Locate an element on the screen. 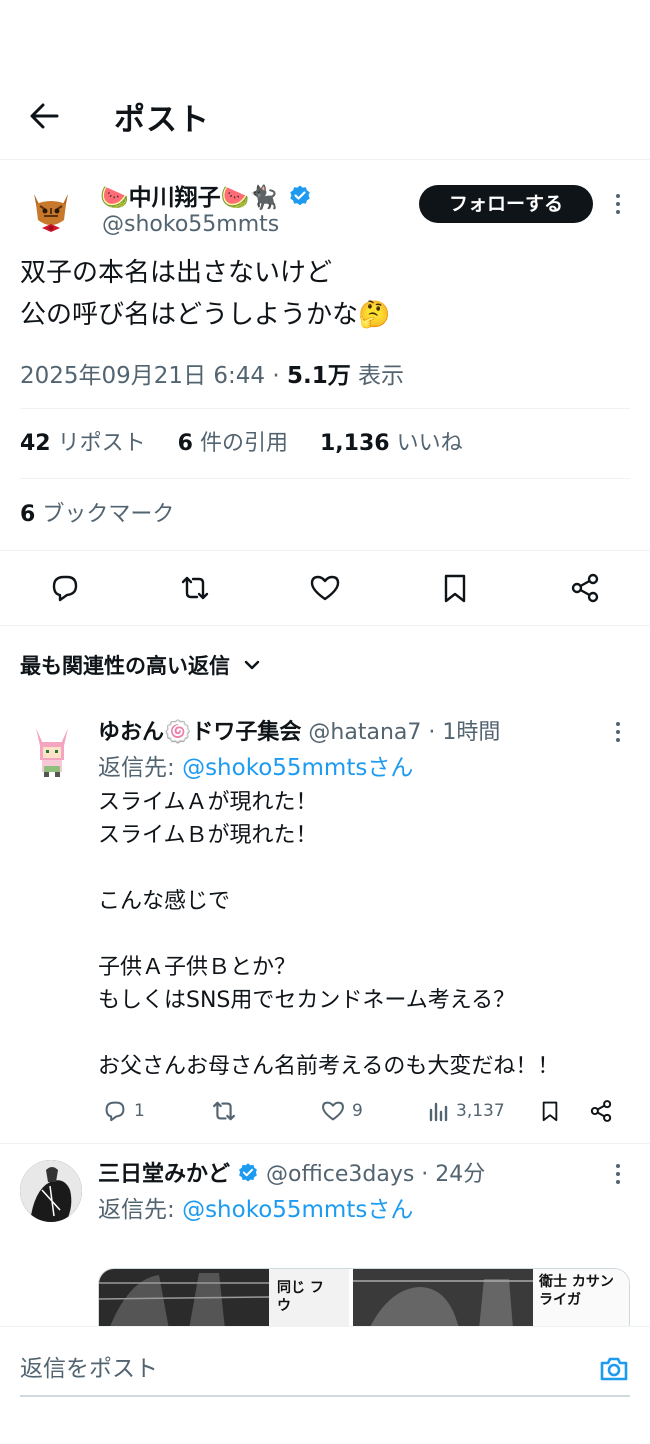  view-count: 3,137 is located at coordinates (480, 1111).